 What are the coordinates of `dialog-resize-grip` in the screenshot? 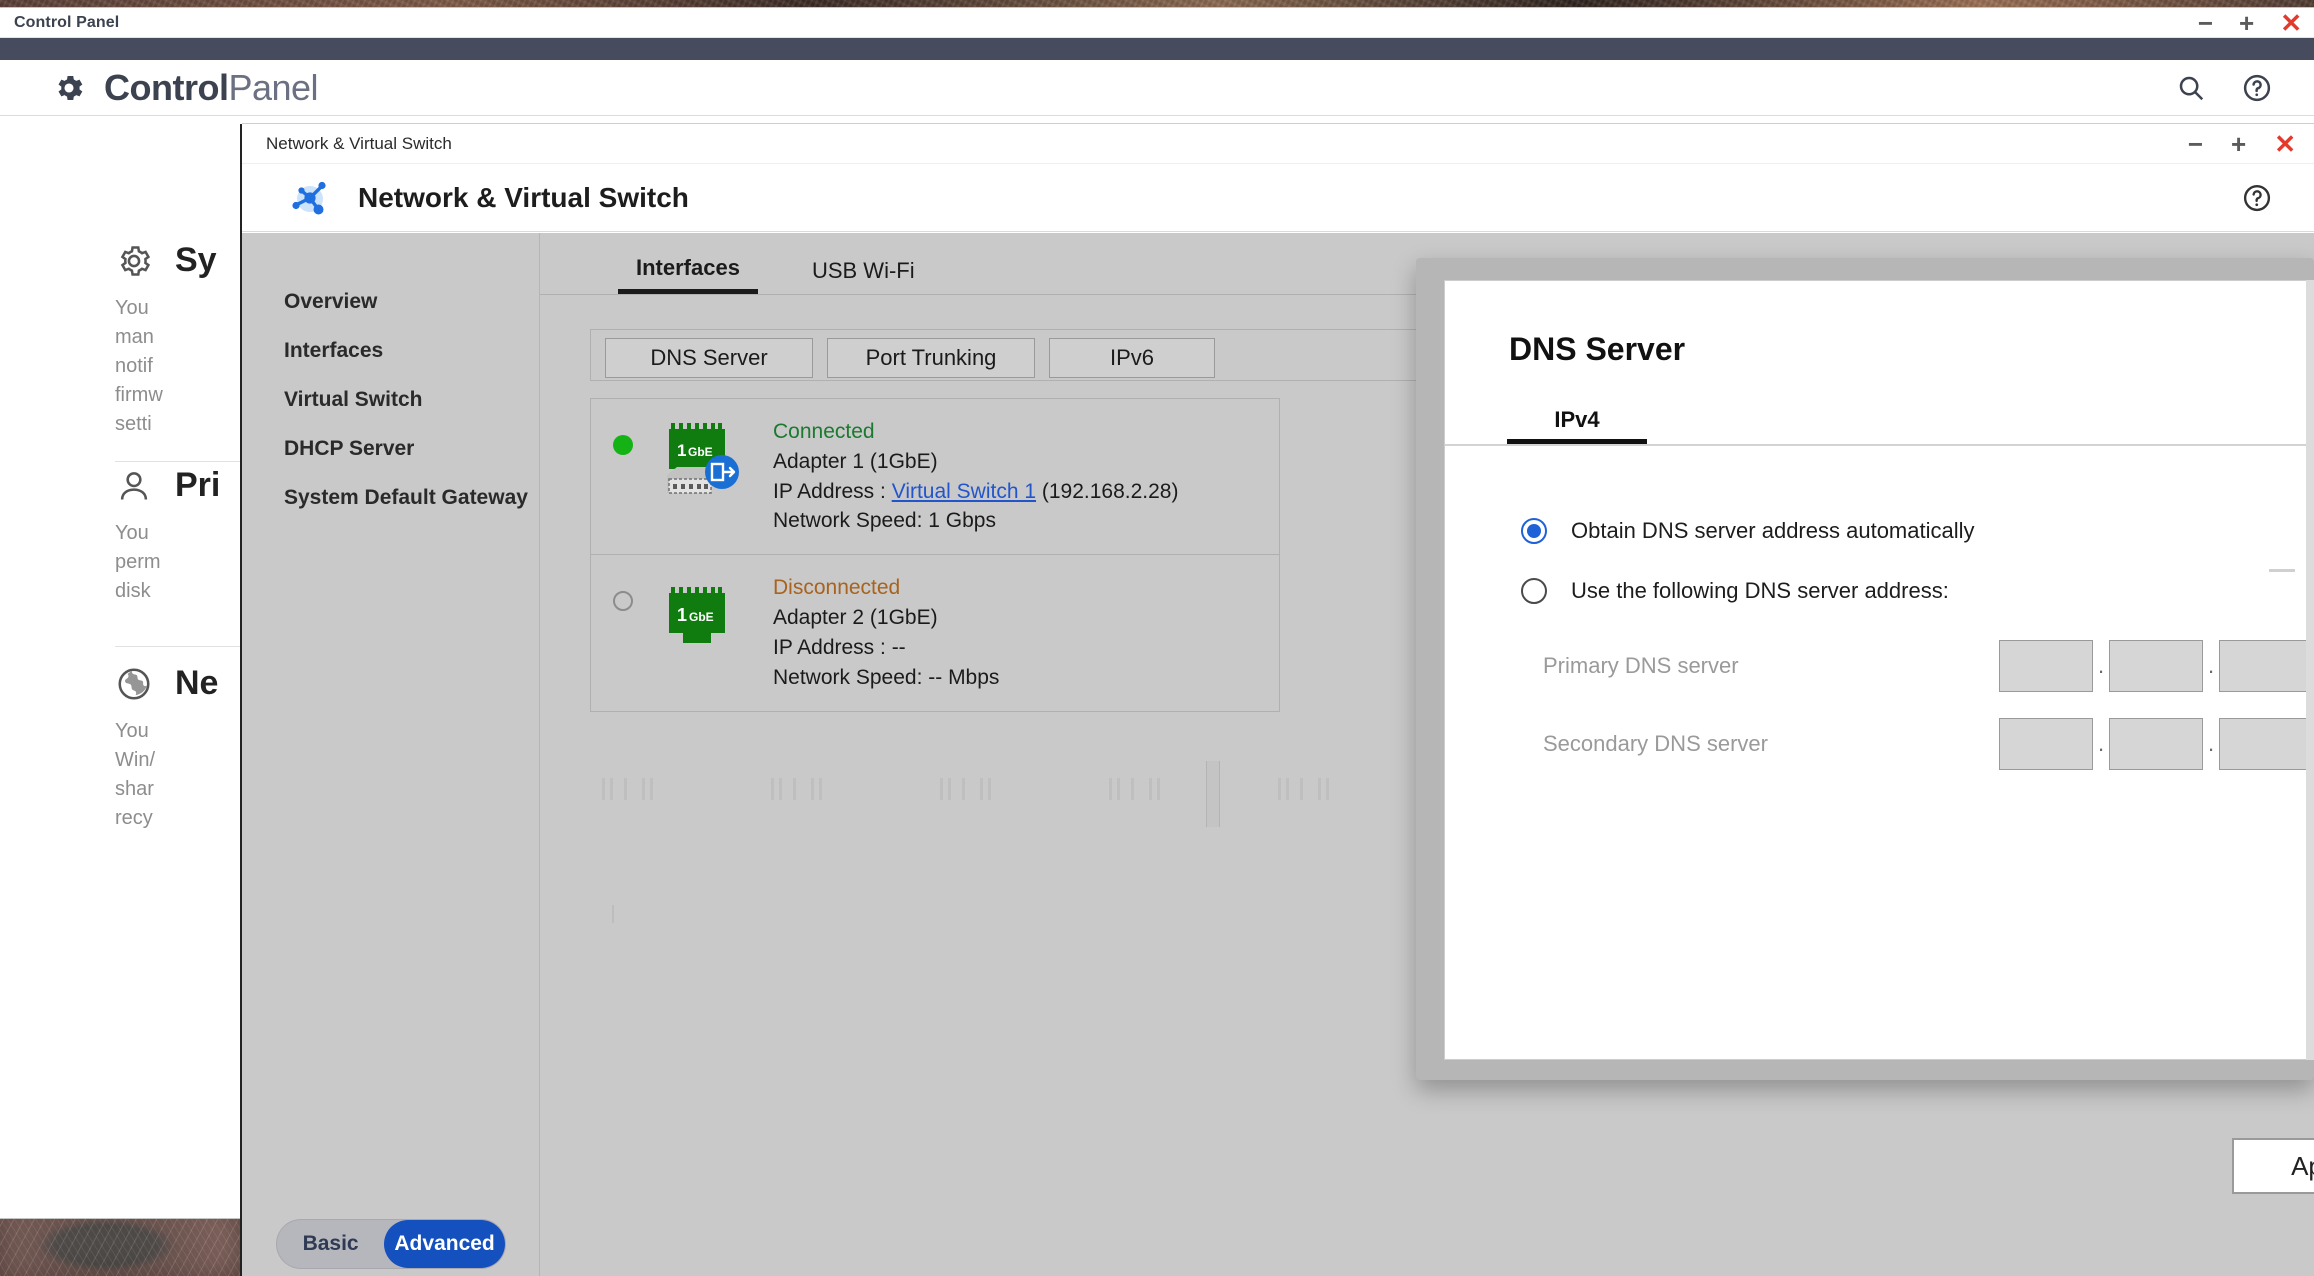 It's located at (2282, 570).